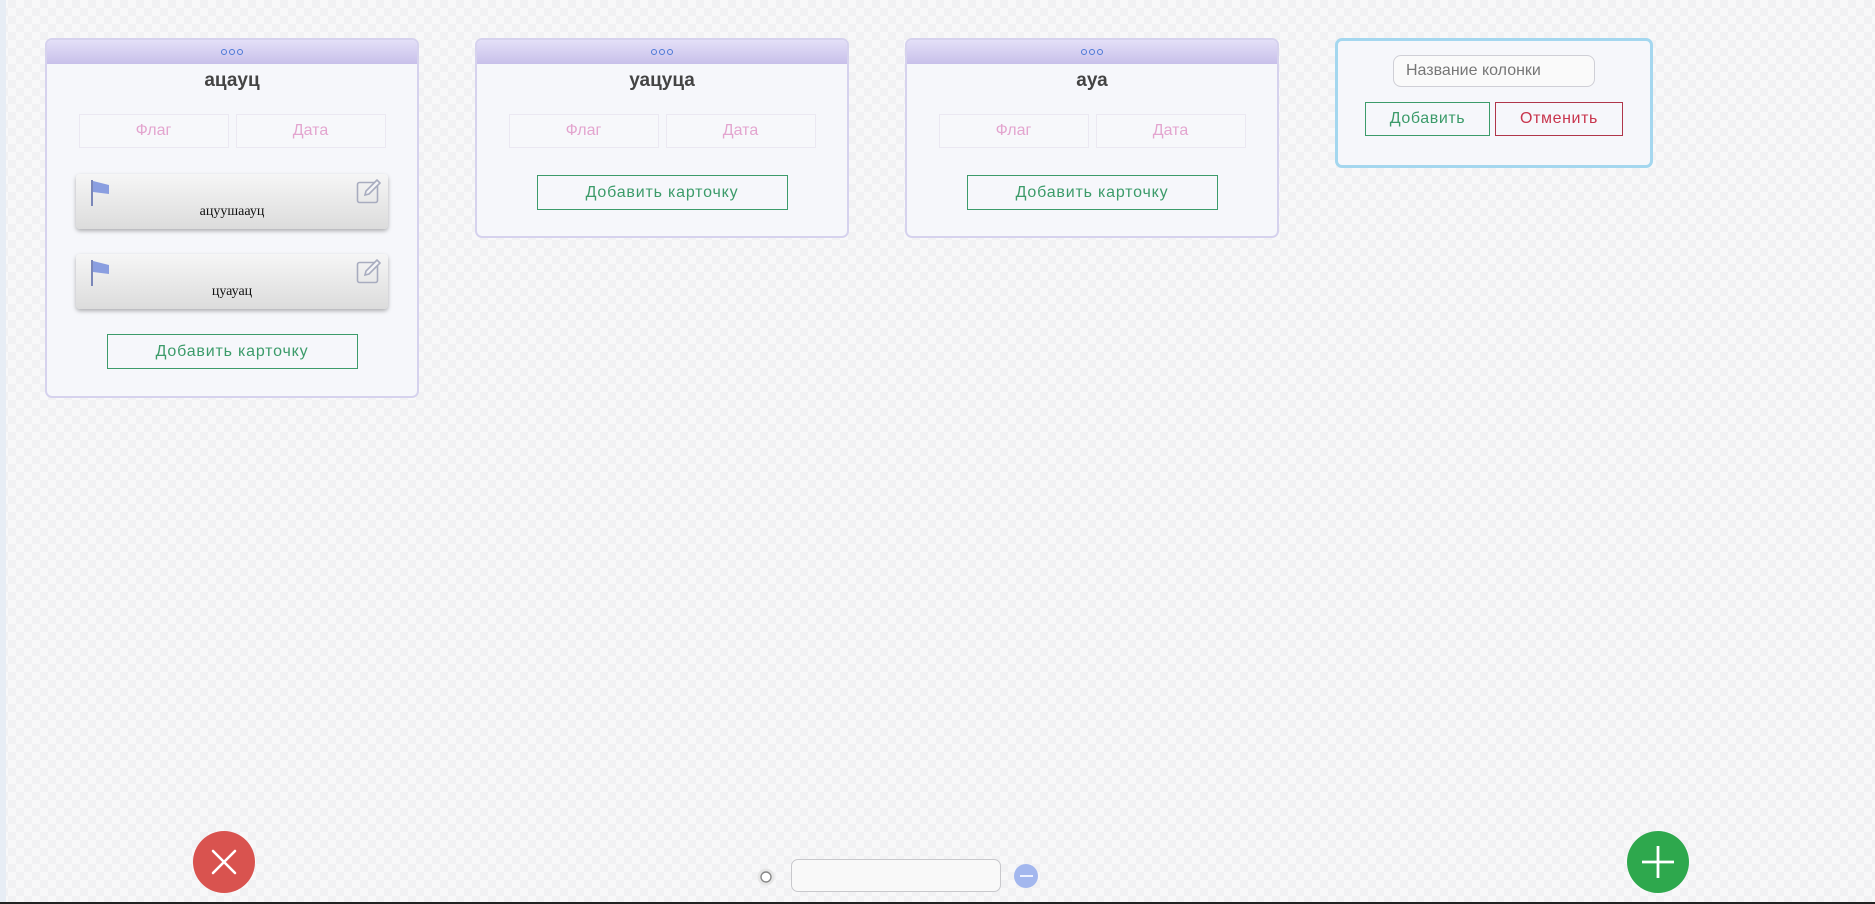 The image size is (1875, 904). I want to click on zoom-input, so click(896, 875).